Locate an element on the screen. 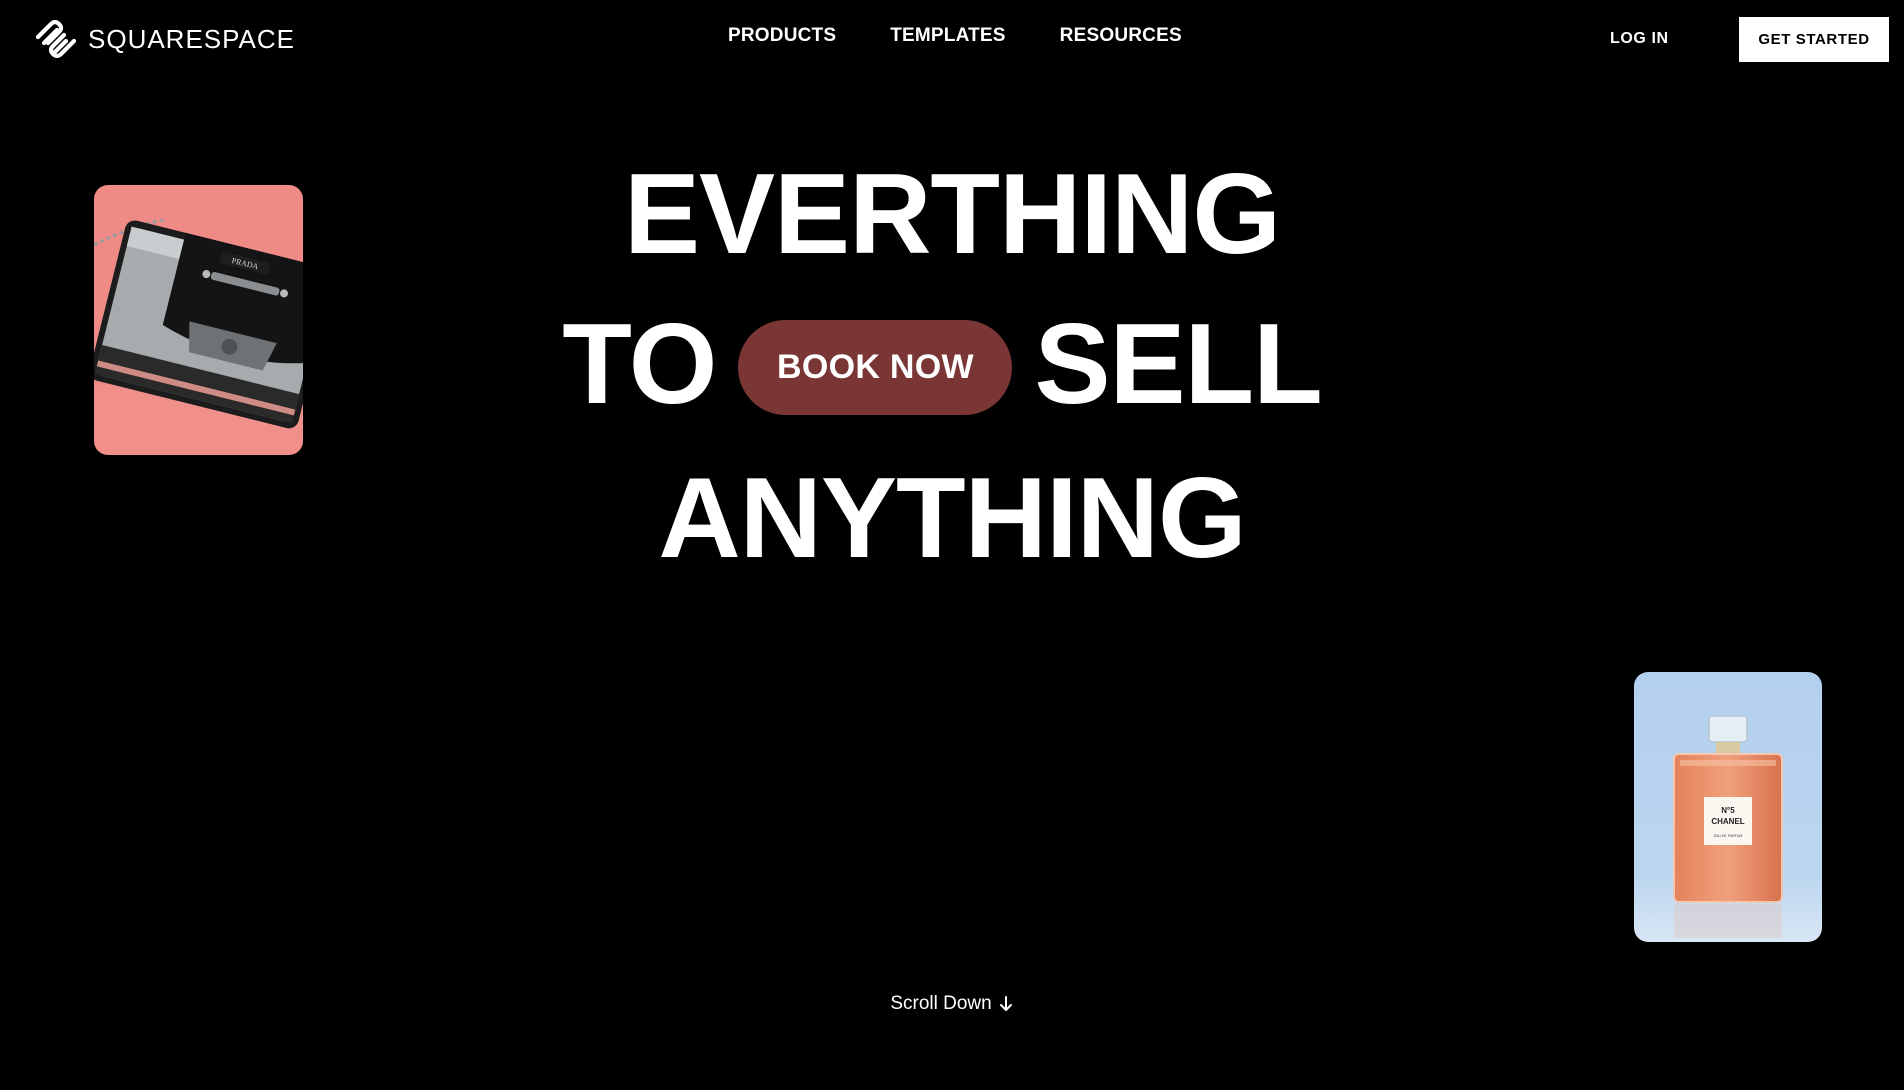 This screenshot has width=1904, height=1090. handbag-image: PRADA is located at coordinates (198, 320).